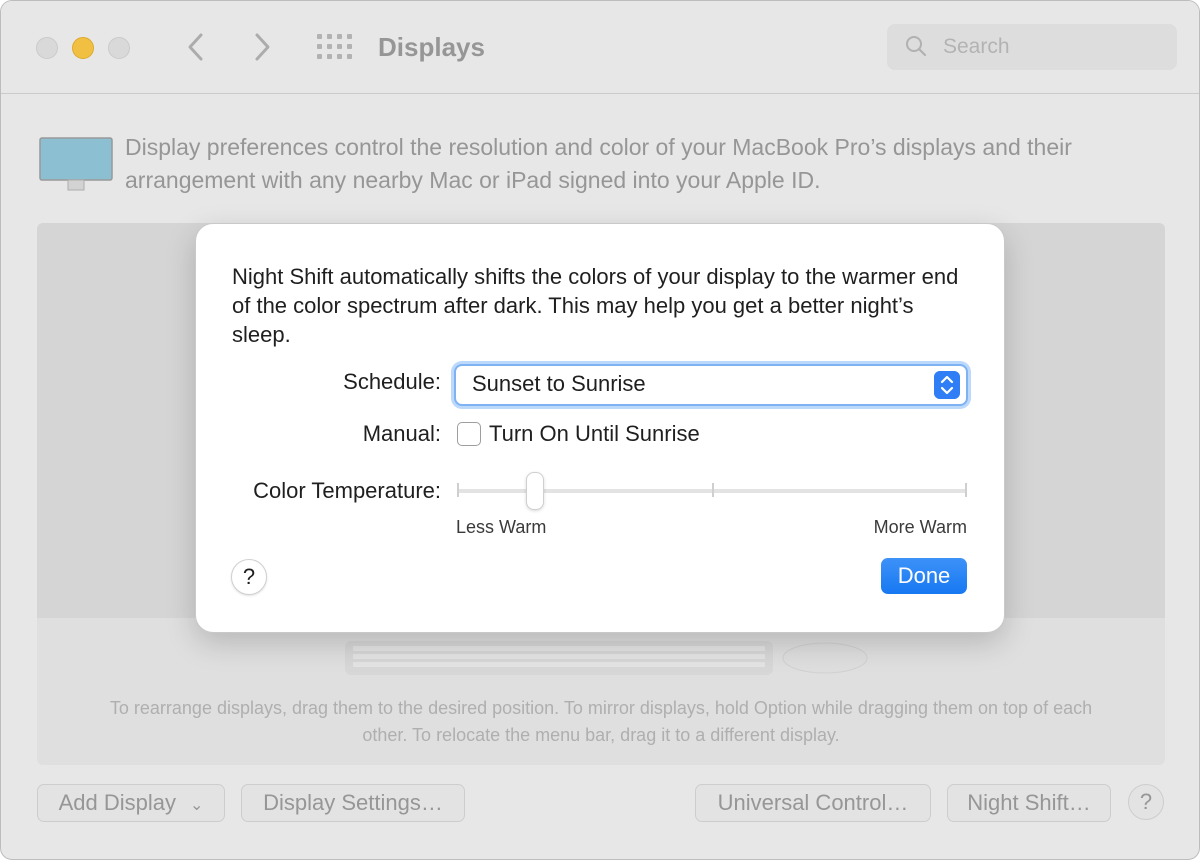  Describe the element at coordinates (401, 433) in the screenshot. I see `manual-label: Manual:` at that location.